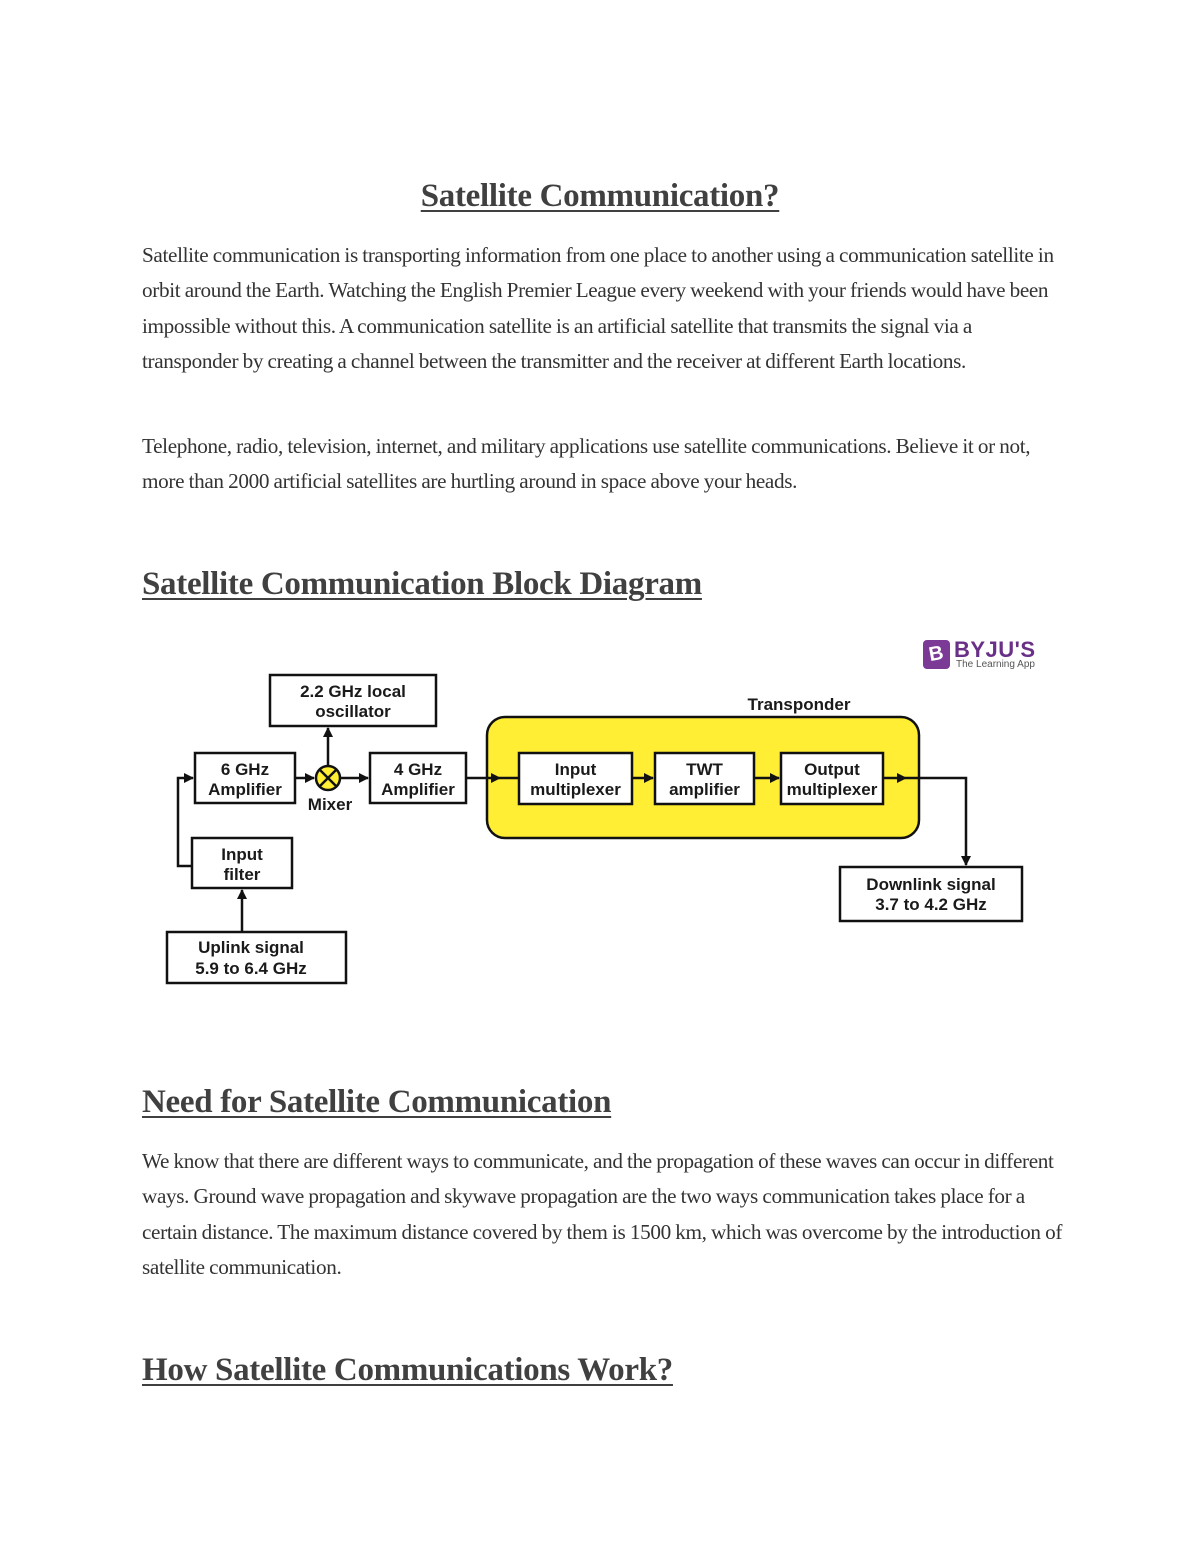  I want to click on section-heading-need: Need for Satellite Communication, so click(377, 1102).